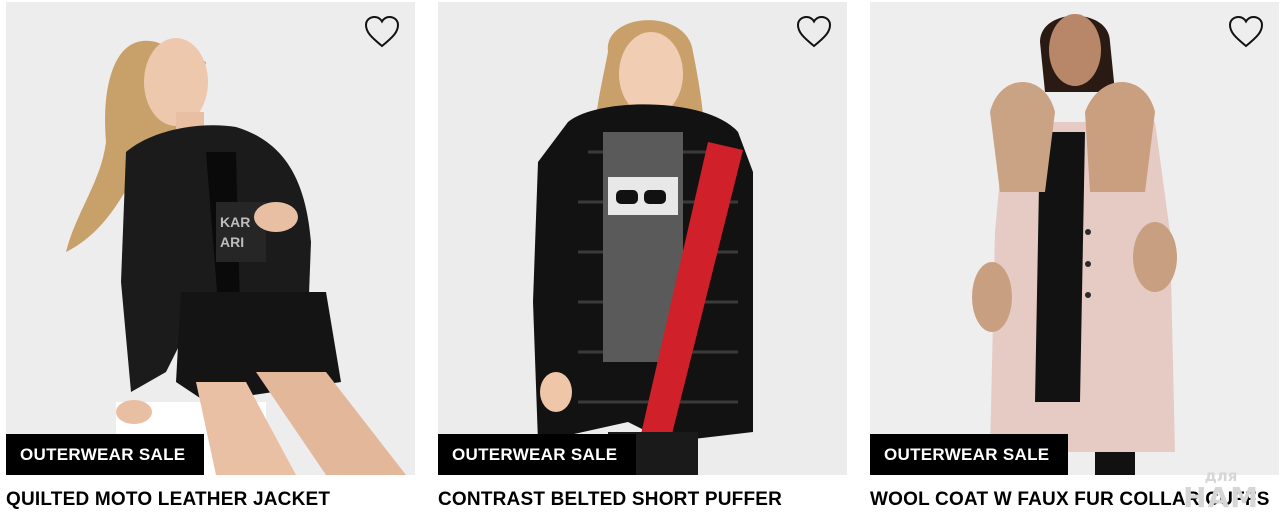 The image size is (1280, 532). I want to click on product-name-link: WOOL COAT W FAUX FUR COLLAR CUFFS, so click(1074, 499).